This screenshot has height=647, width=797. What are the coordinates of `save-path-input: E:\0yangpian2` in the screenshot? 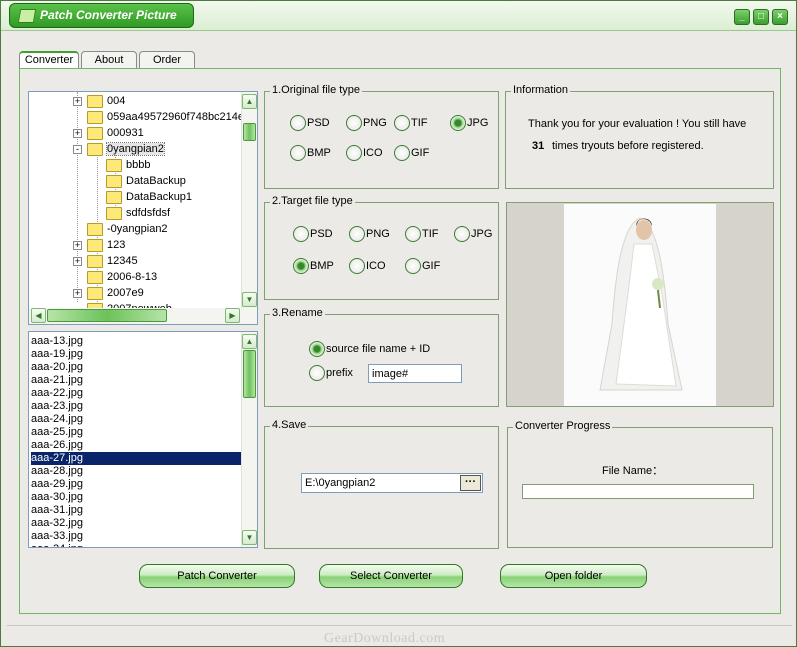 It's located at (392, 483).